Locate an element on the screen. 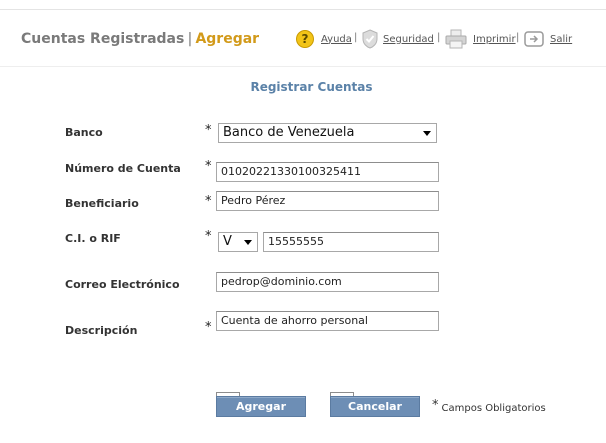 The image size is (606, 443). id-rif-label: C.I. o RIF is located at coordinates (93, 238).